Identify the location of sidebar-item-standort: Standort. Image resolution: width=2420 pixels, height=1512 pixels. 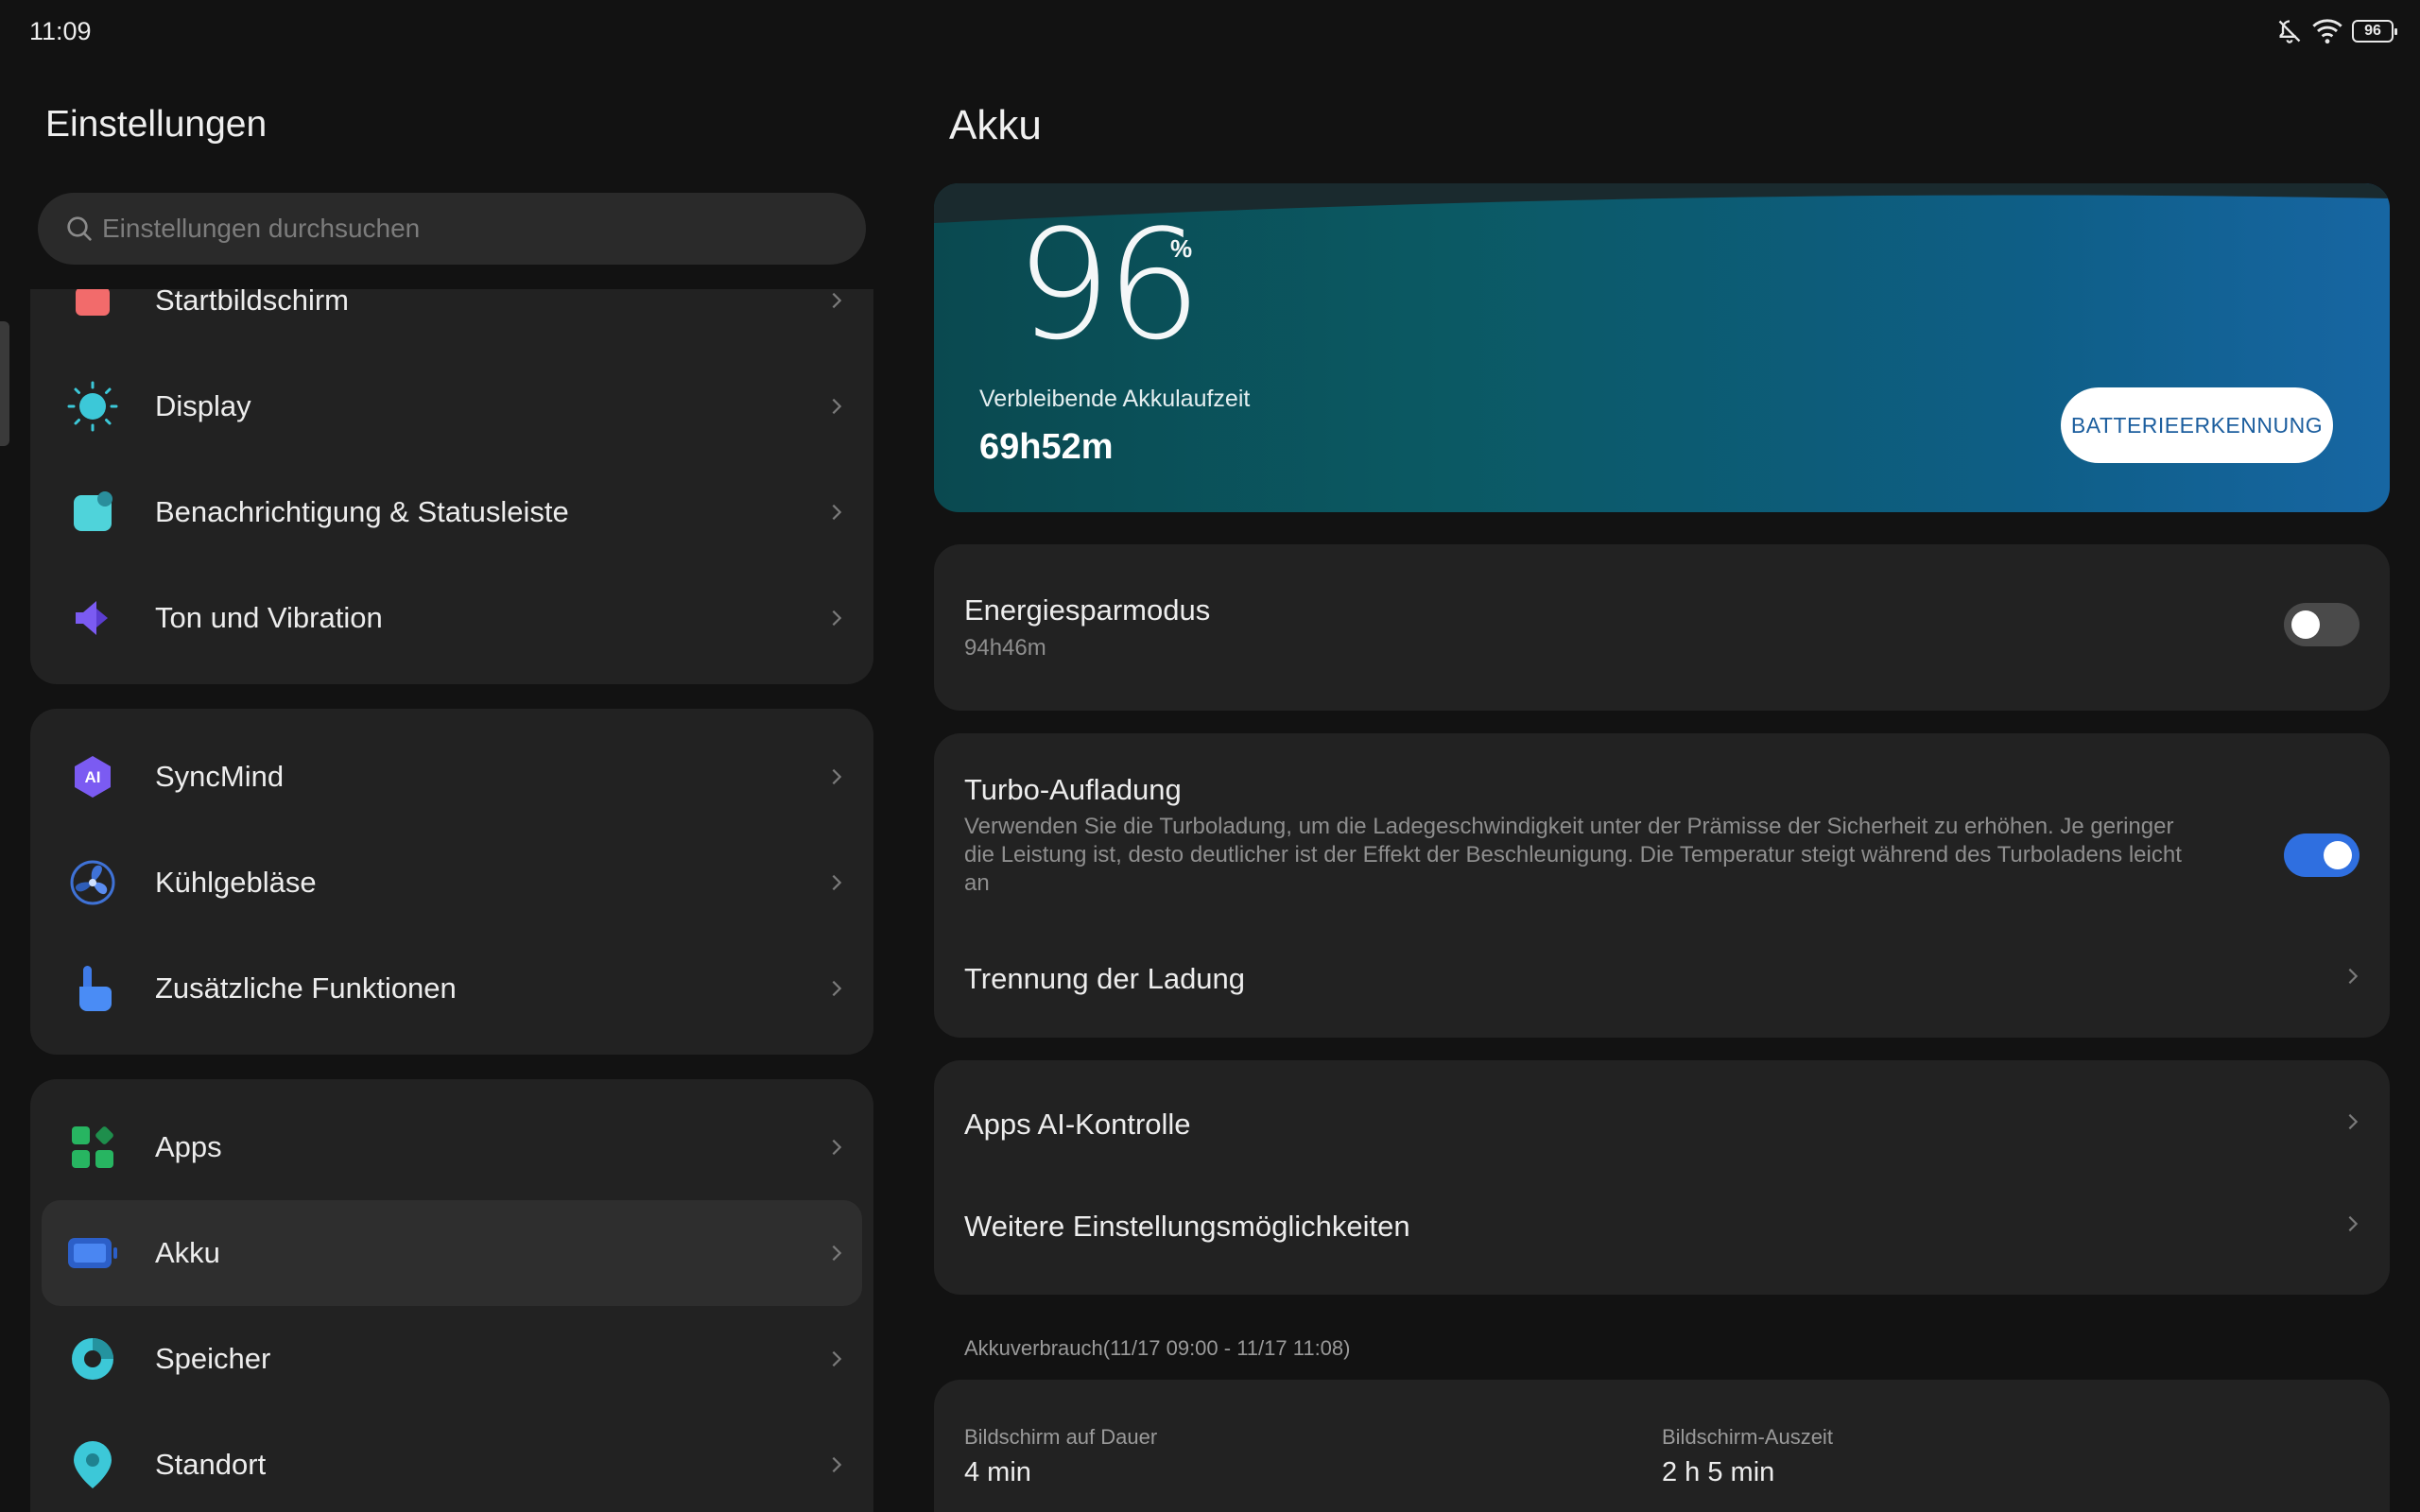
(451, 1462).